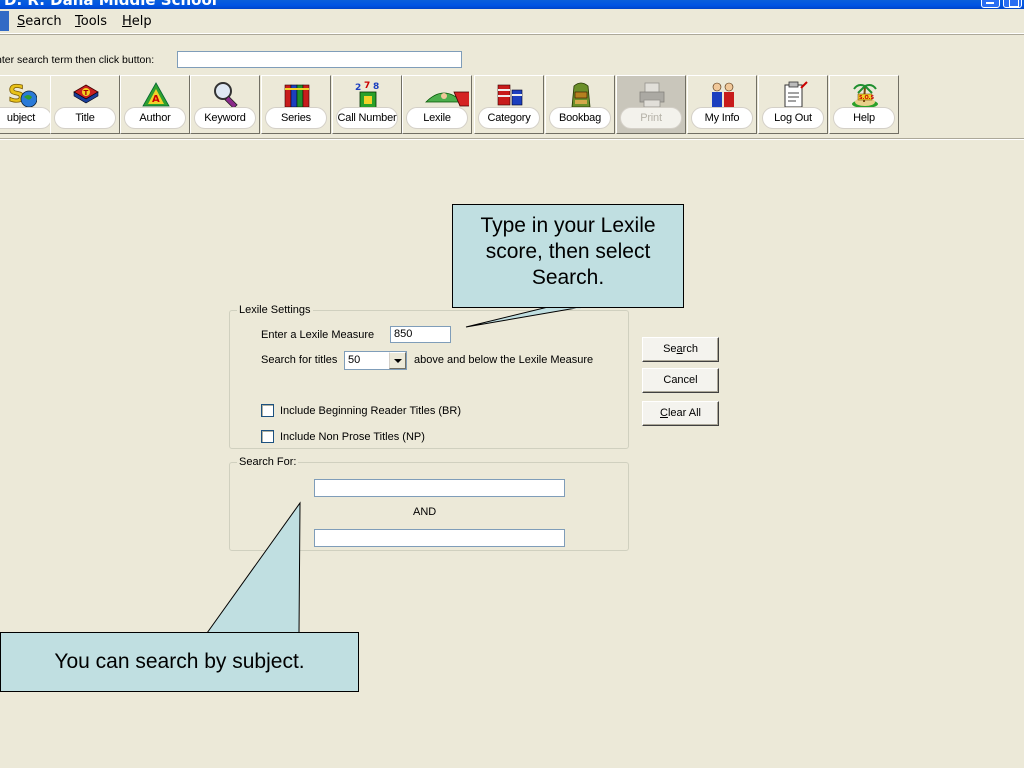  I want to click on svg-text: 8, so click(376, 87).